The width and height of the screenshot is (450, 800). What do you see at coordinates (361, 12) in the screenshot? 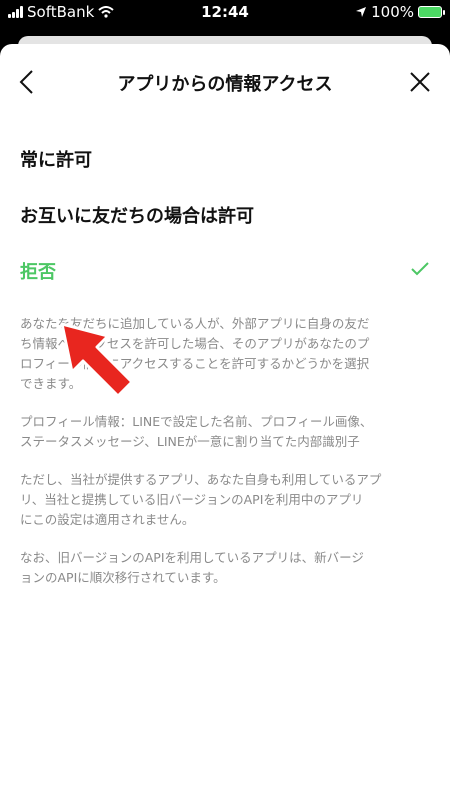
I see `location-icon` at bounding box center [361, 12].